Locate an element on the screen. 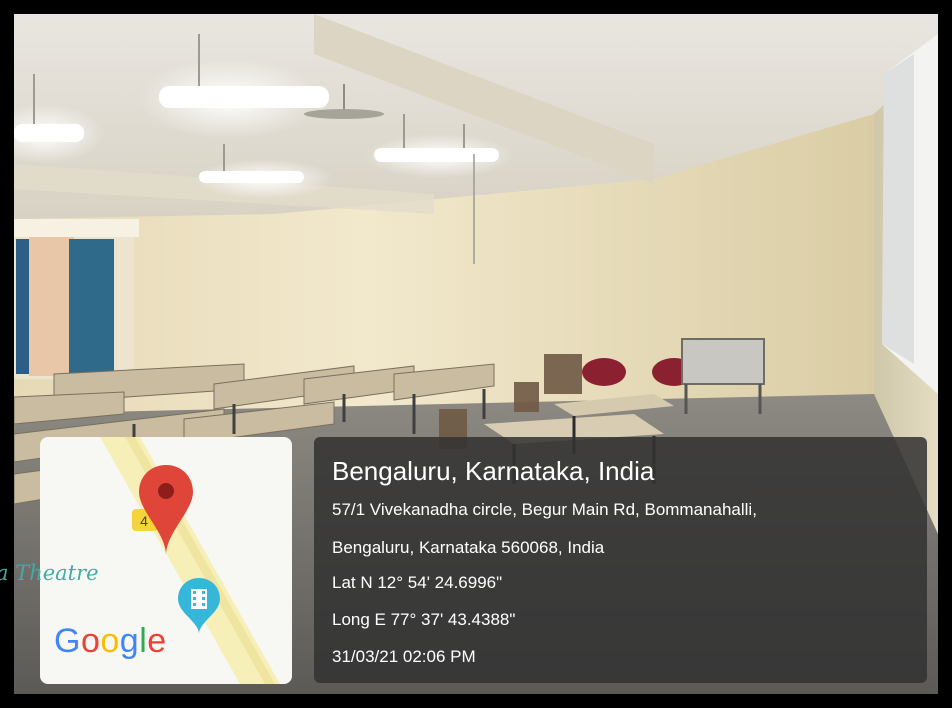 The height and width of the screenshot is (708, 952). longitude-text: Long E 77° 37' 43.4388" is located at coordinates (424, 619).